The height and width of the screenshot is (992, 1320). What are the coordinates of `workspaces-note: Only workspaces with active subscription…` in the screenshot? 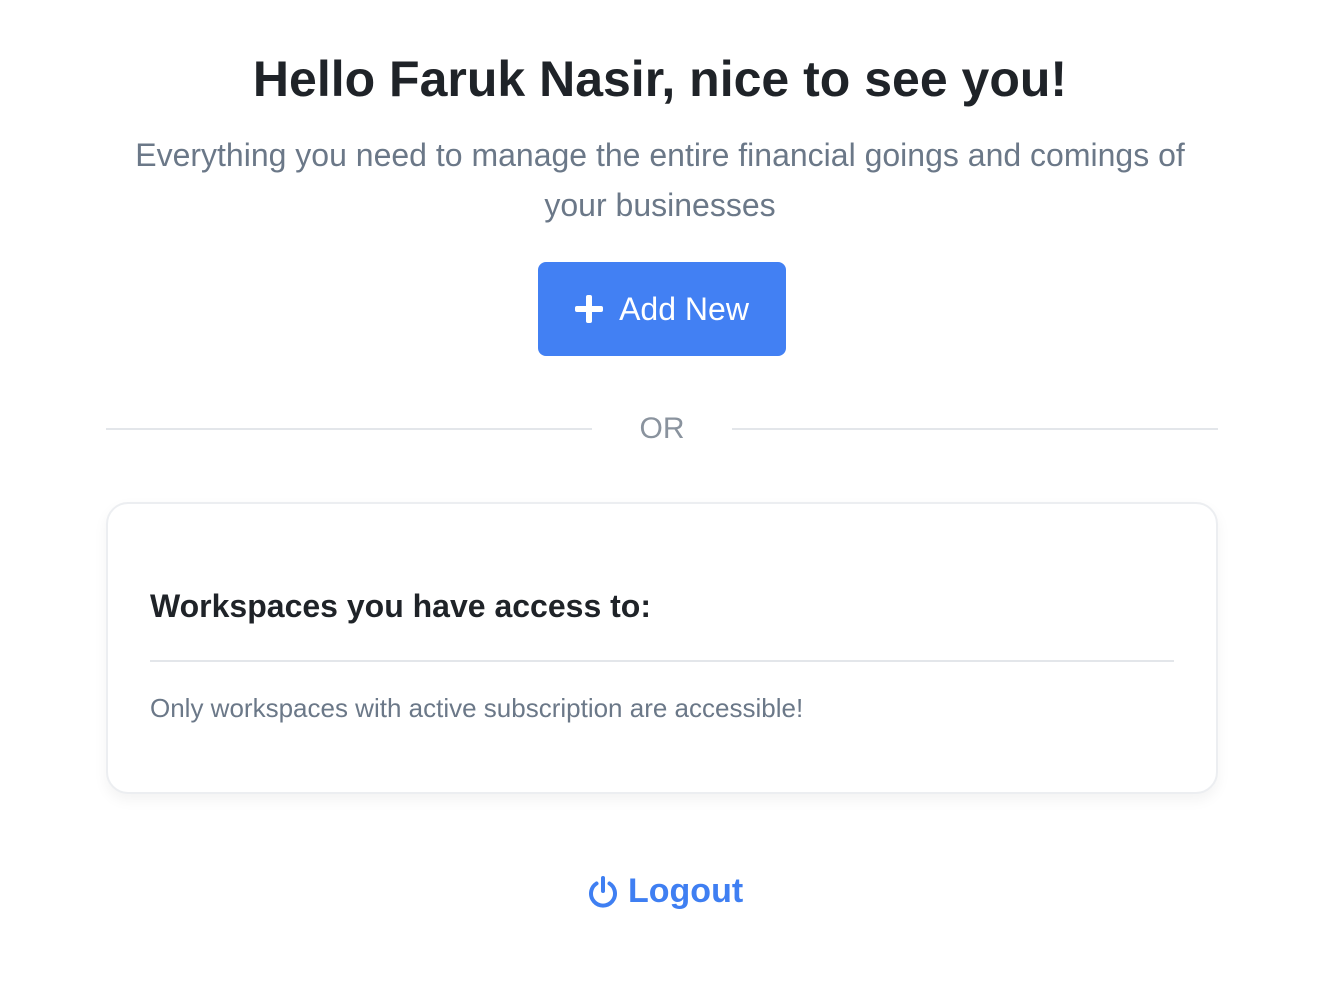 It's located at (477, 708).